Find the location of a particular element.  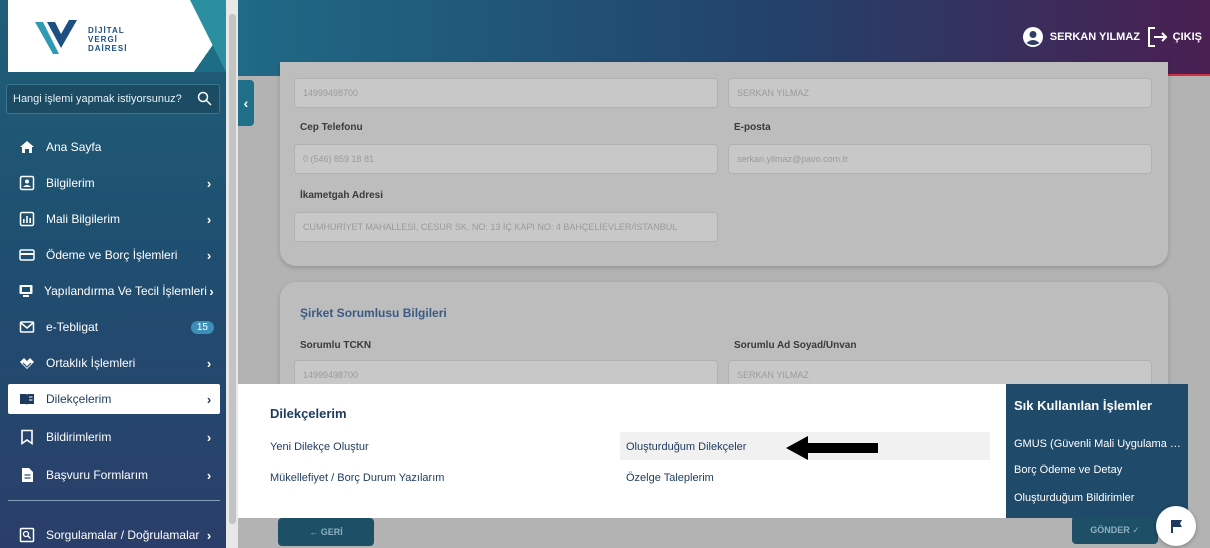

book-icon is located at coordinates (27, 399).